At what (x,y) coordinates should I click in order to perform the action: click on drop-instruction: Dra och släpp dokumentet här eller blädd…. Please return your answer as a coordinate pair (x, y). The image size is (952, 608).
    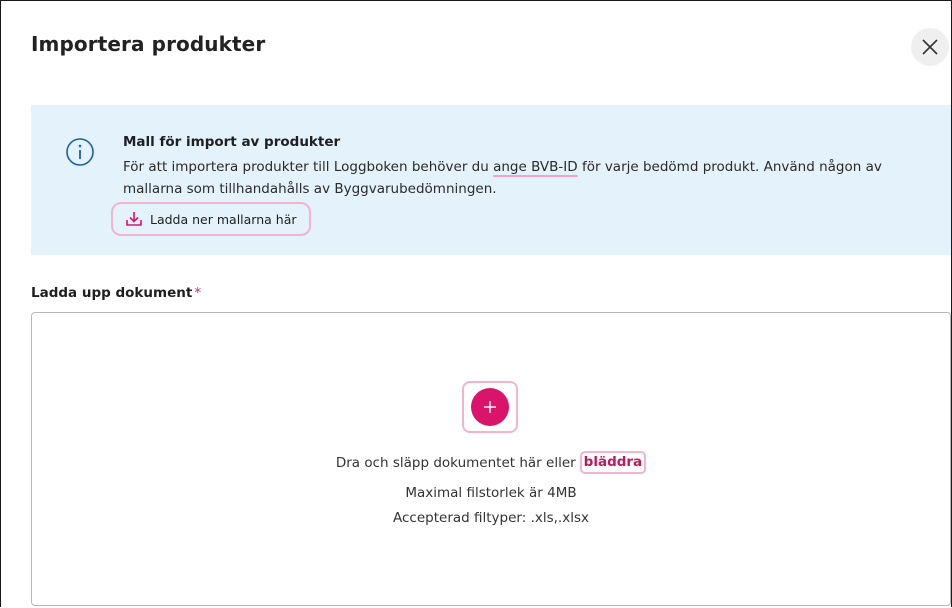
    Looking at the image, I should click on (491, 462).